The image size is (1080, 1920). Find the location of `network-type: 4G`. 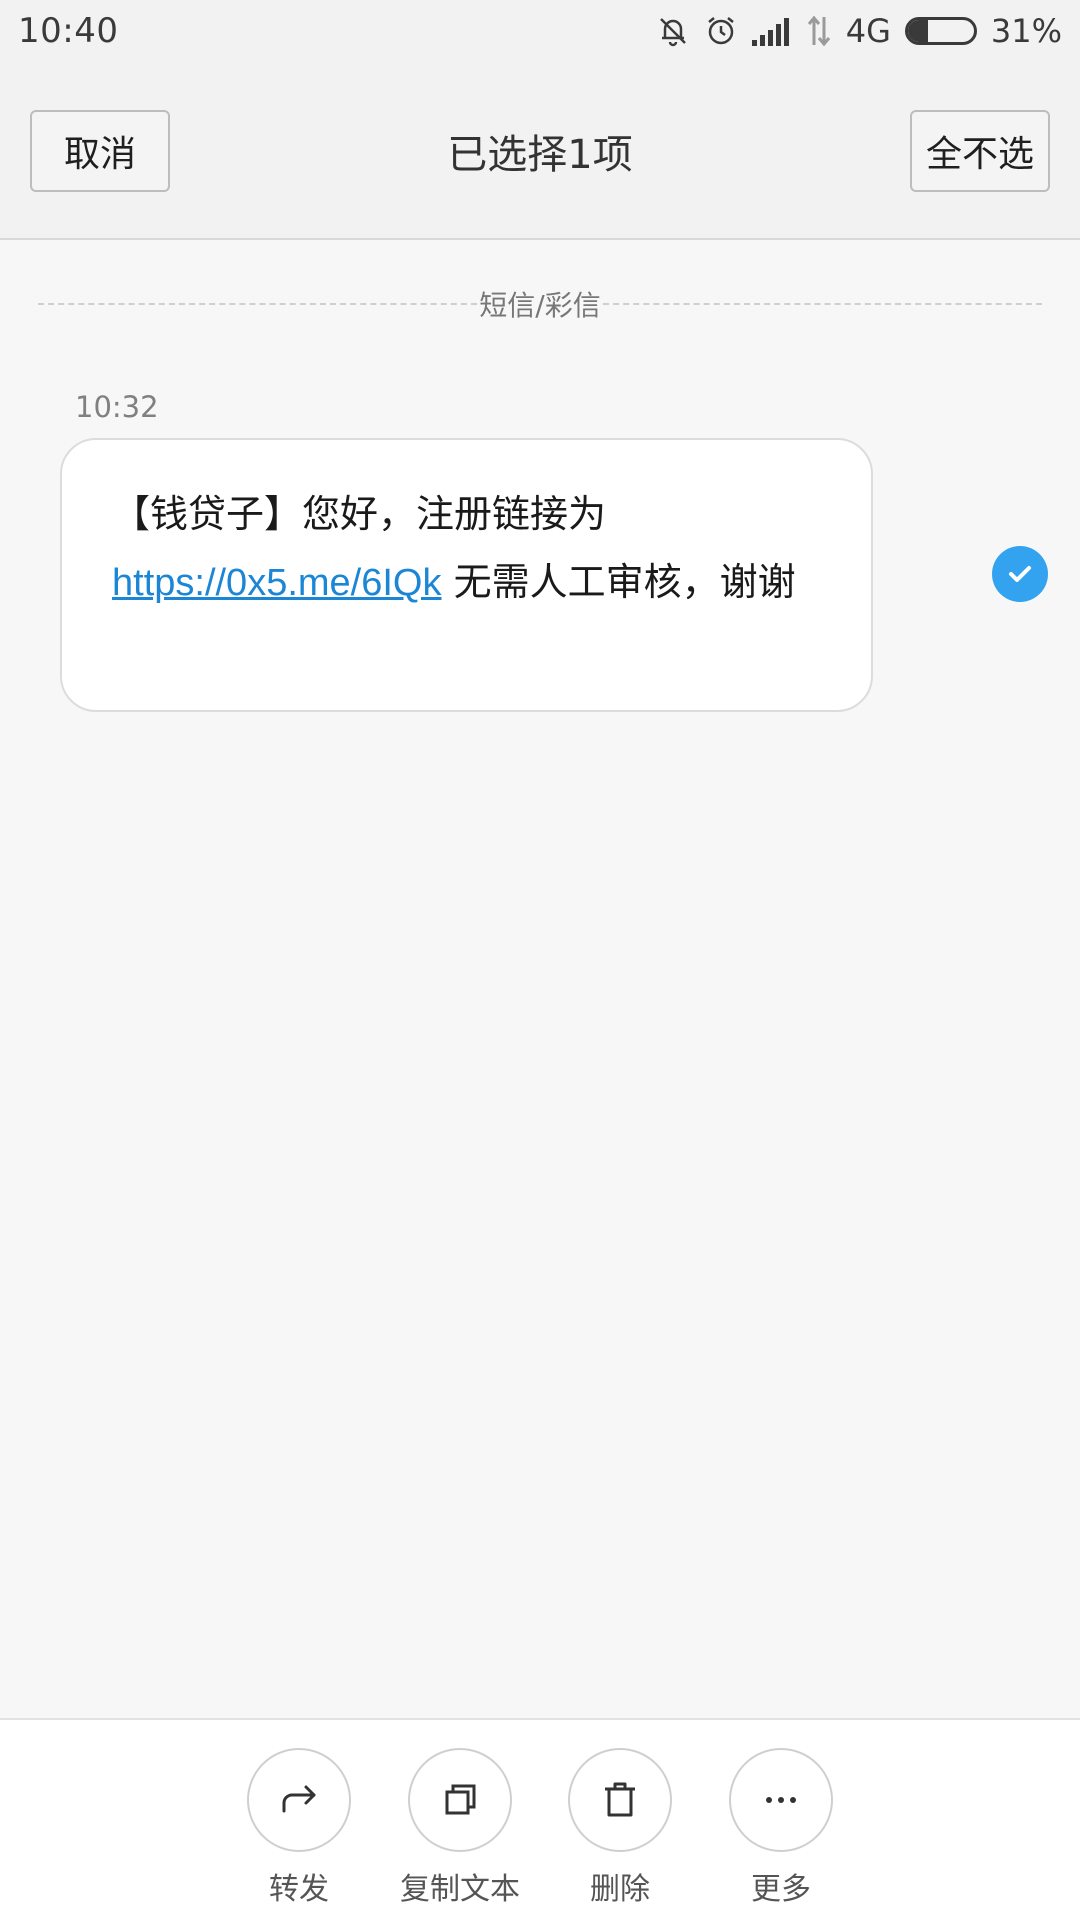

network-type: 4G is located at coordinates (868, 31).